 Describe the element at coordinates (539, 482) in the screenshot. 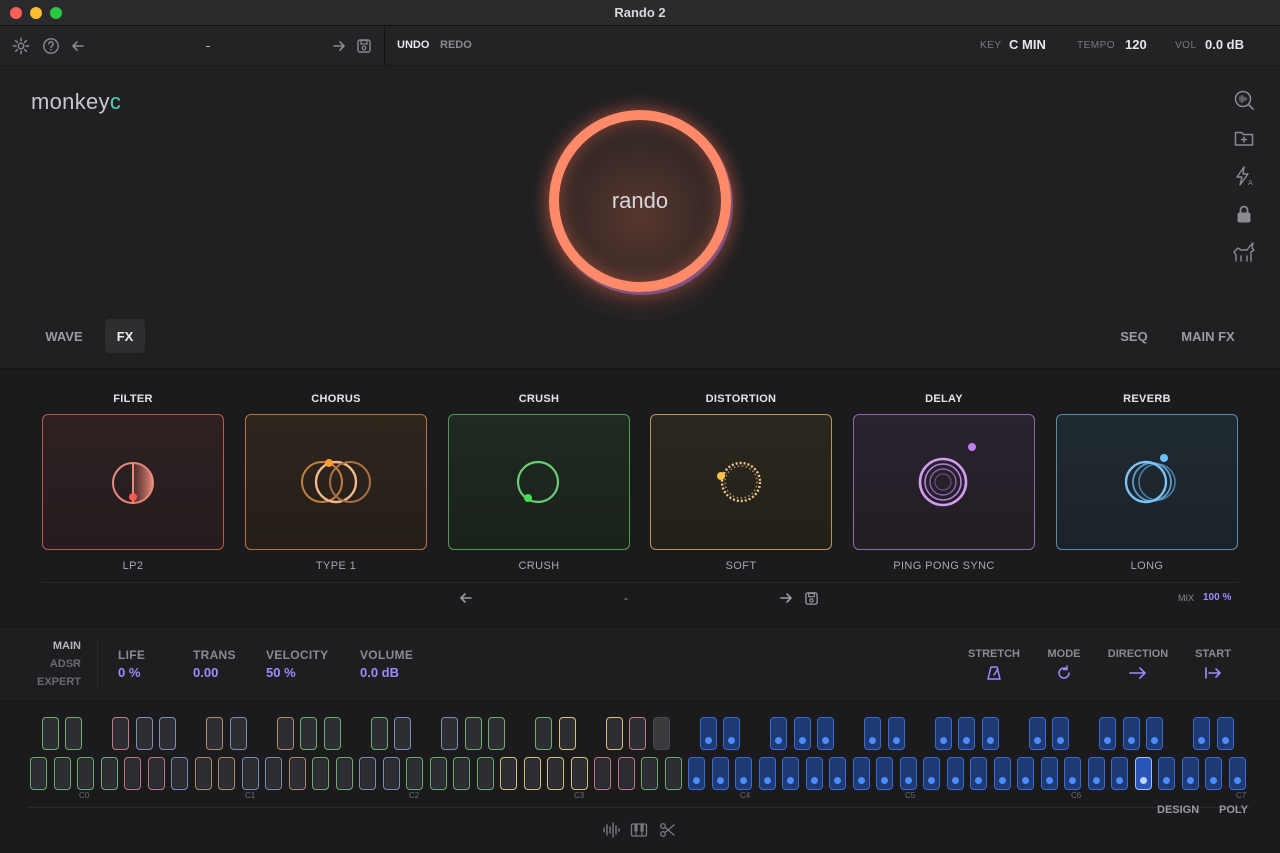

I see `fx-card-crush` at that location.